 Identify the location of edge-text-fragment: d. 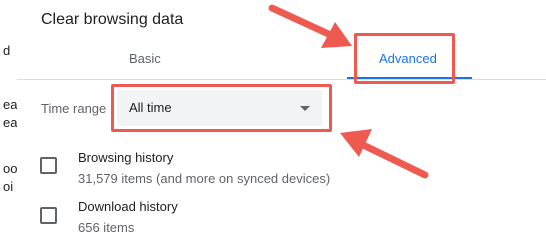
(7, 50).